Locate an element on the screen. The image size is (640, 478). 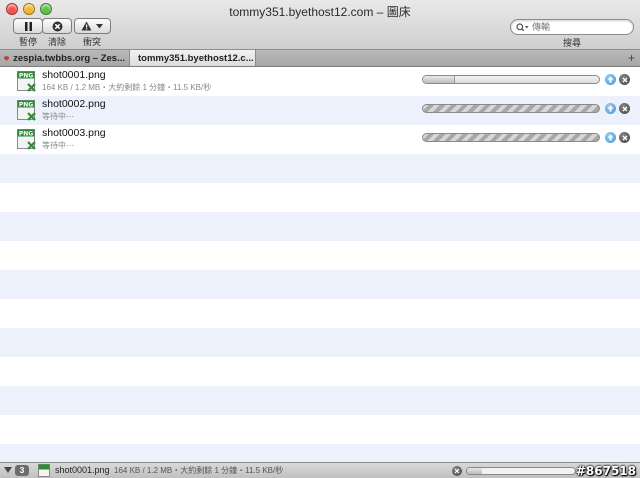
download-count-badge: 3 is located at coordinates (22, 470).